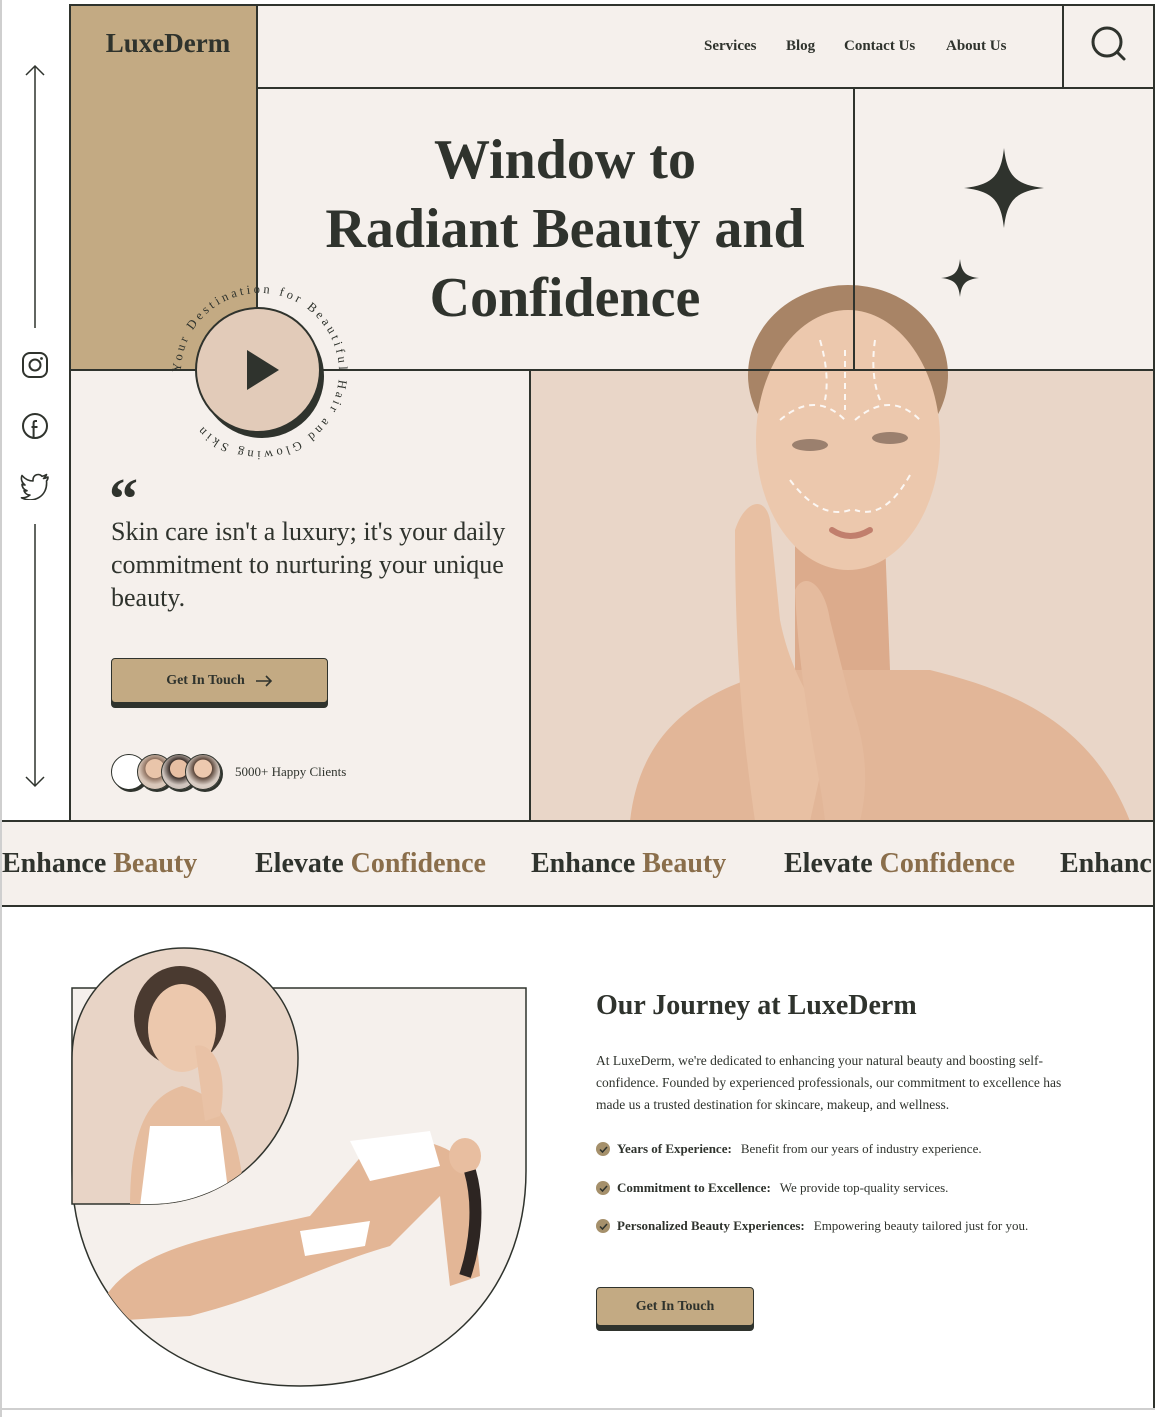 Image resolution: width=1169 pixels, height=1417 pixels. What do you see at coordinates (711, 1225) in the screenshot?
I see `feature-title: Personalized Beauty Experiences:` at bounding box center [711, 1225].